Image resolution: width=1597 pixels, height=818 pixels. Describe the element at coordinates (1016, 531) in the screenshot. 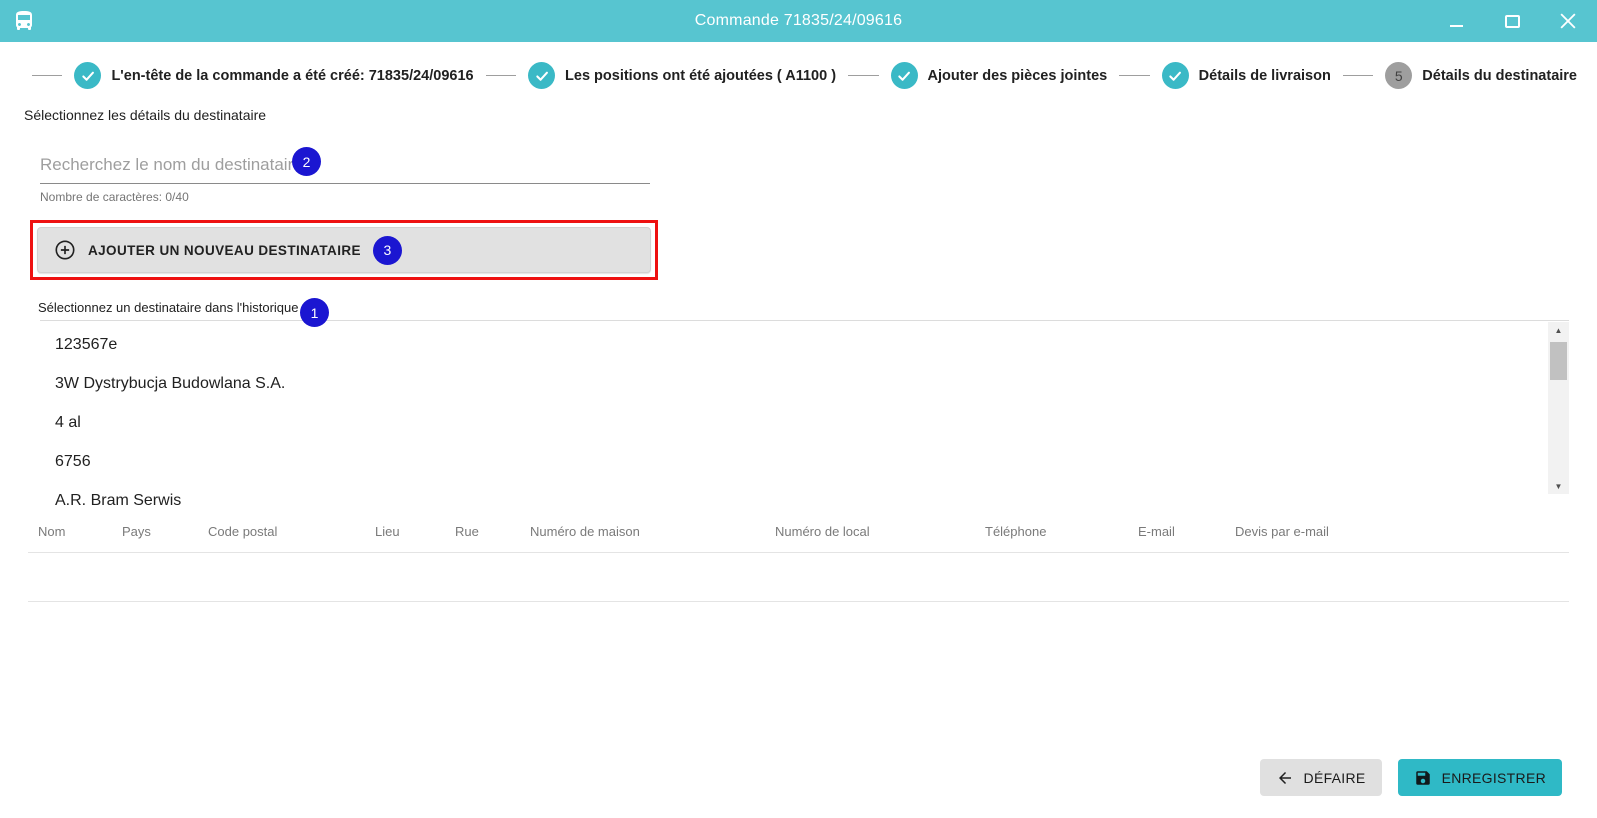

I see `table-header-cell: Téléphone` at that location.